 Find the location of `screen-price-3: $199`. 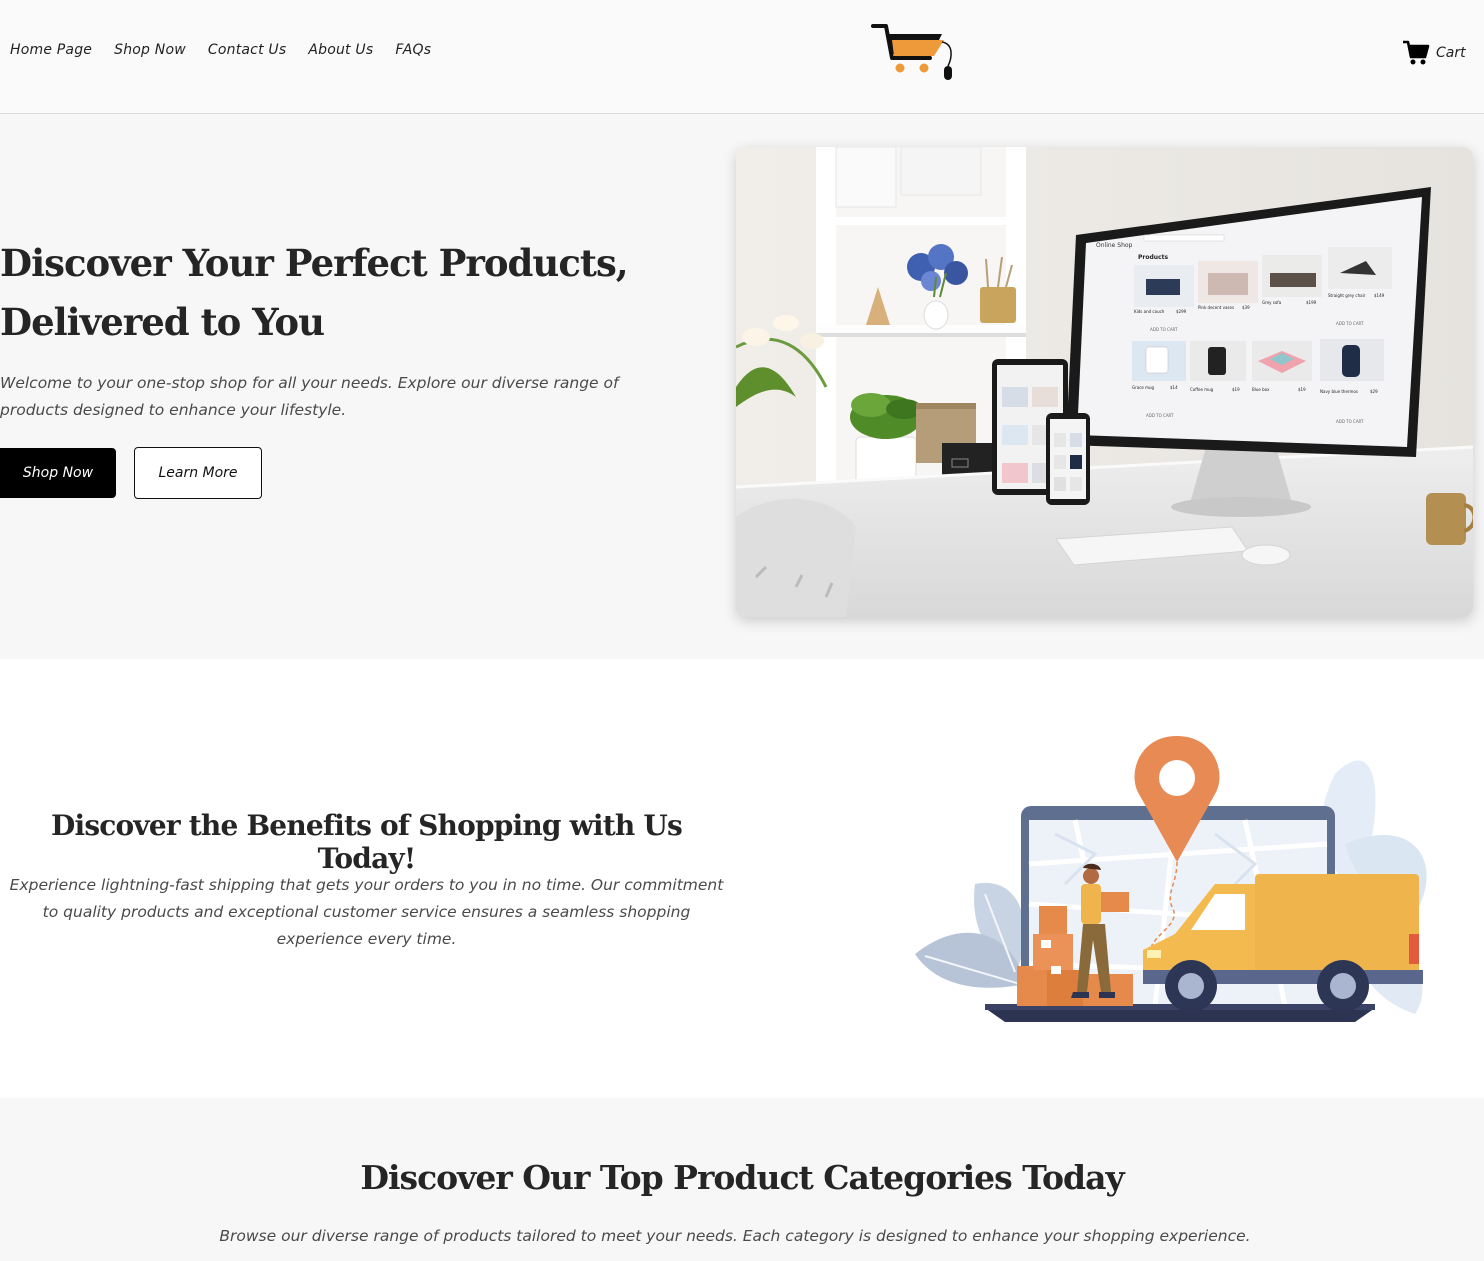

screen-price-3: $199 is located at coordinates (1311, 302).